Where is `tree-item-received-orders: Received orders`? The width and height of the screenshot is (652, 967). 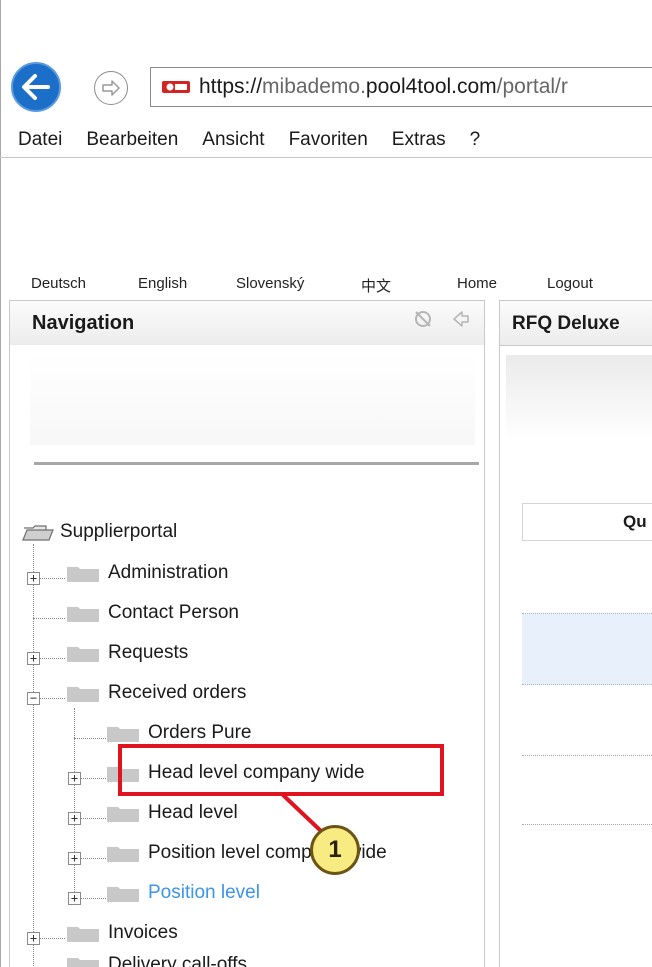 tree-item-received-orders: Received orders is located at coordinates (156, 693).